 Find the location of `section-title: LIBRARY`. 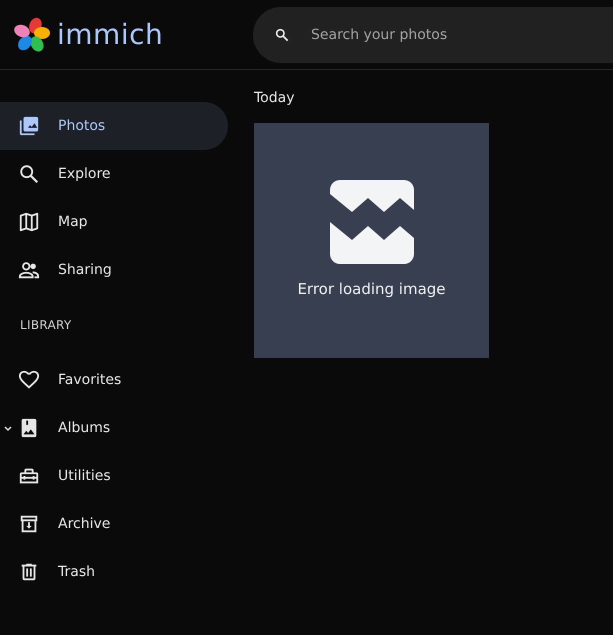

section-title: LIBRARY is located at coordinates (46, 325).